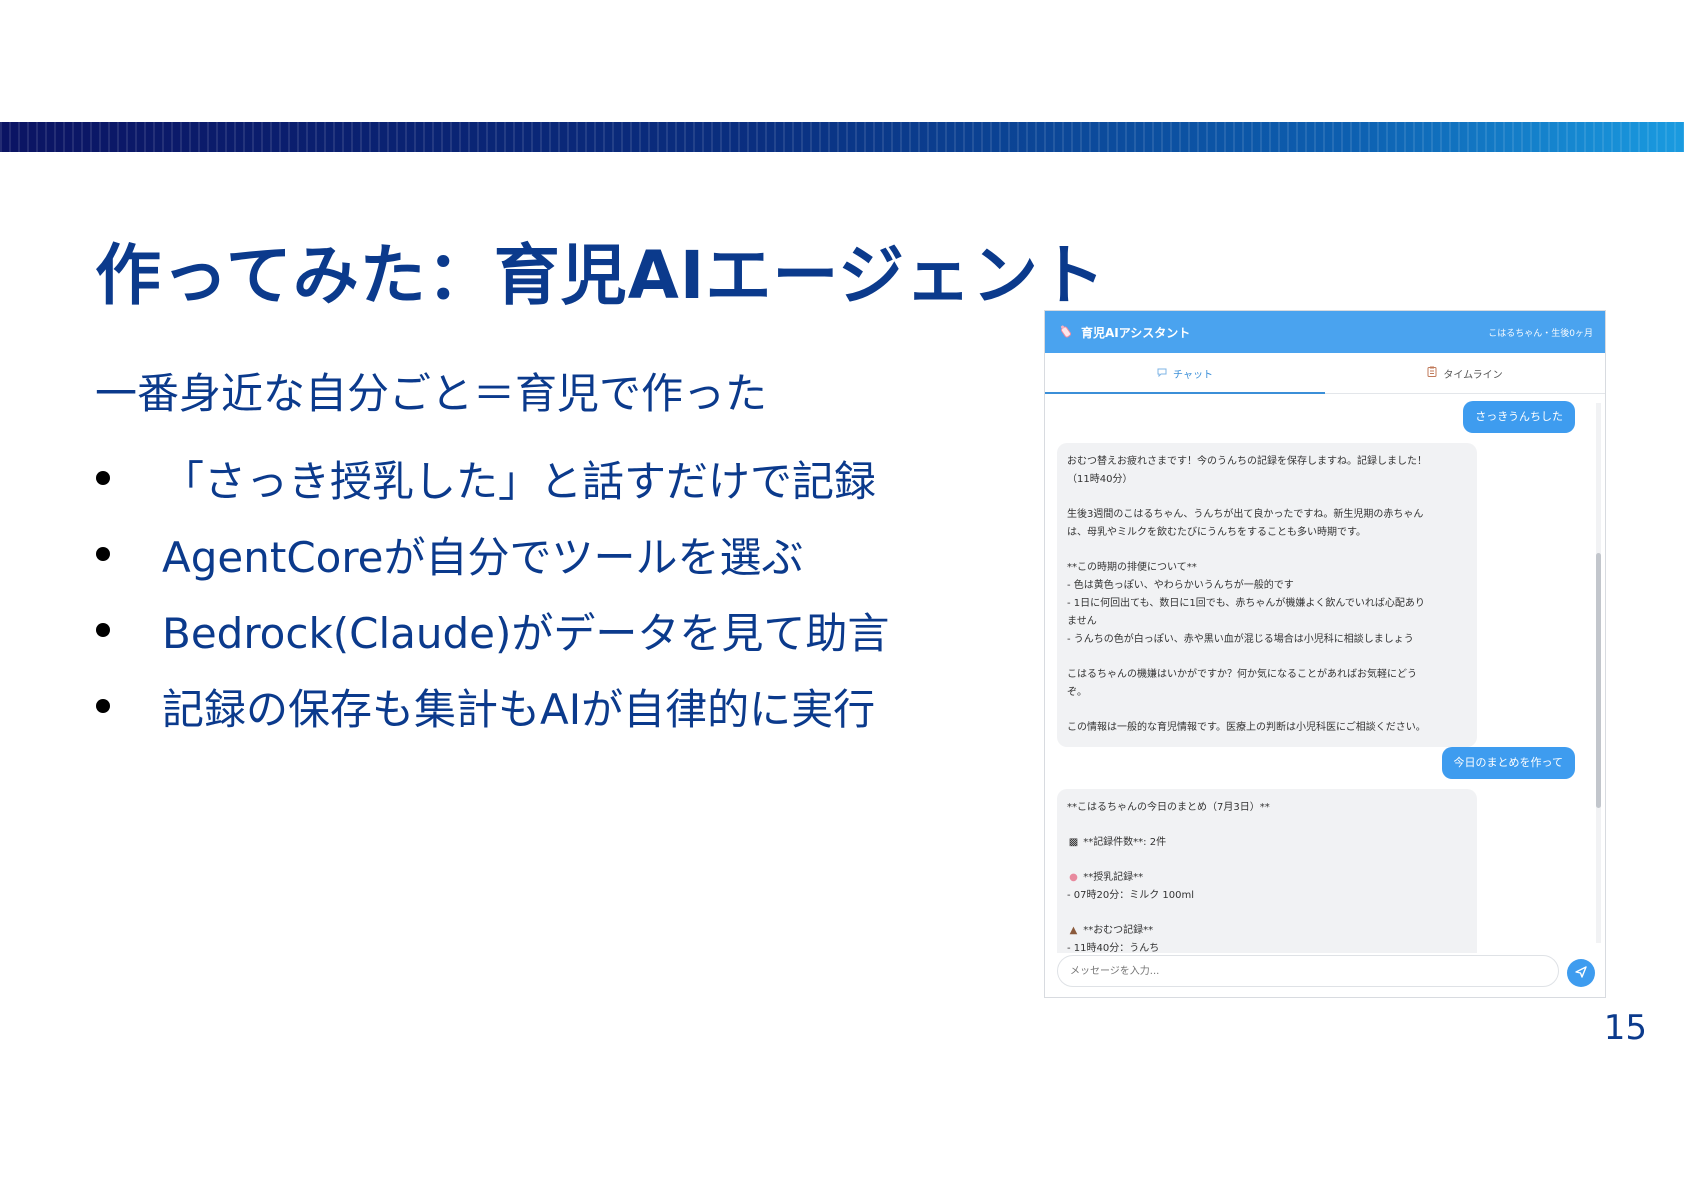 This screenshot has width=1684, height=1191. What do you see at coordinates (1132, 567) in the screenshot?
I see `ai-message-line: **この時期の排便について**` at bounding box center [1132, 567].